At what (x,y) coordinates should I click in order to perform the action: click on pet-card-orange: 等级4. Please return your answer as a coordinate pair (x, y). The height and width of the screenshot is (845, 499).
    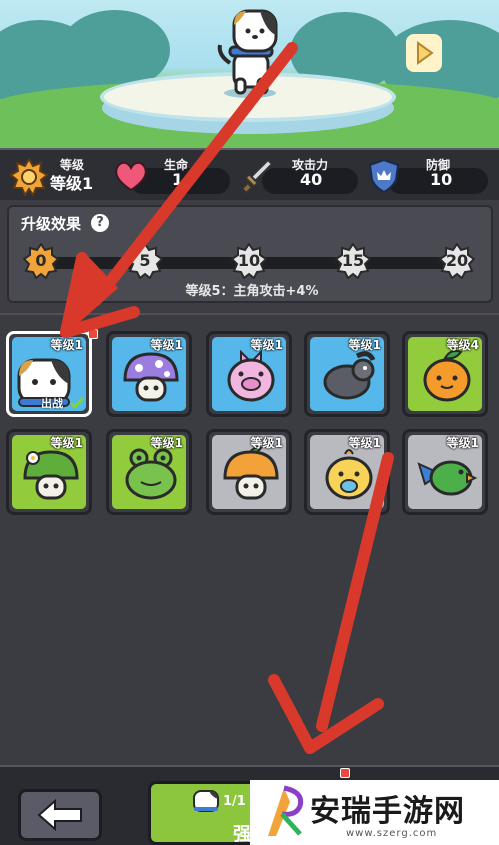
    Looking at the image, I should click on (445, 374).